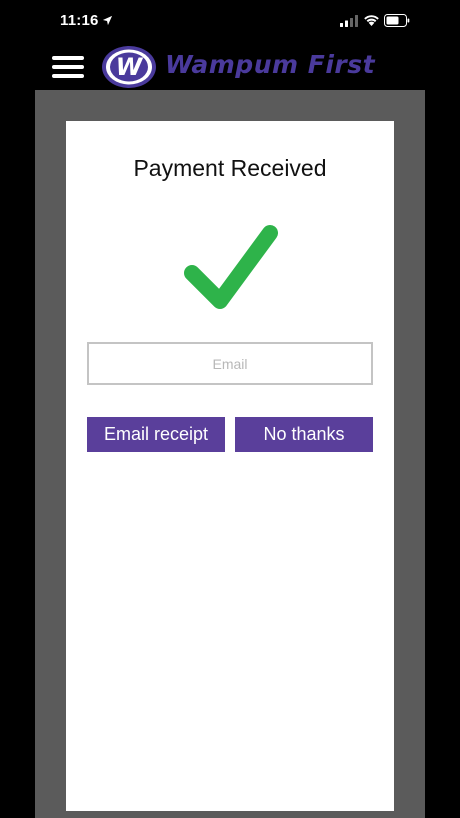 This screenshot has height=818, width=460. Describe the element at coordinates (230, 363) in the screenshot. I see `email-input` at that location.